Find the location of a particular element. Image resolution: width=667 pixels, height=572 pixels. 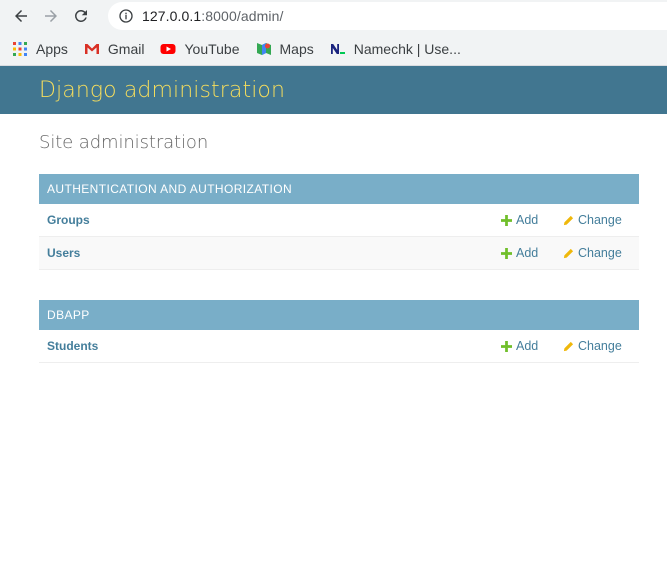

bookmark-gmail: Gmail is located at coordinates (114, 48).